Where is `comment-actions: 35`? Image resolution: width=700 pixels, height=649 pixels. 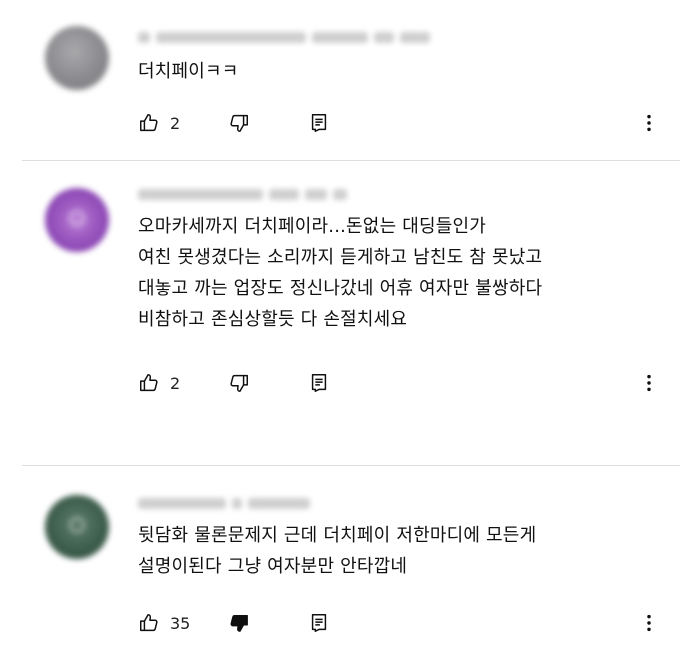
comment-actions: 35 is located at coordinates (408, 623).